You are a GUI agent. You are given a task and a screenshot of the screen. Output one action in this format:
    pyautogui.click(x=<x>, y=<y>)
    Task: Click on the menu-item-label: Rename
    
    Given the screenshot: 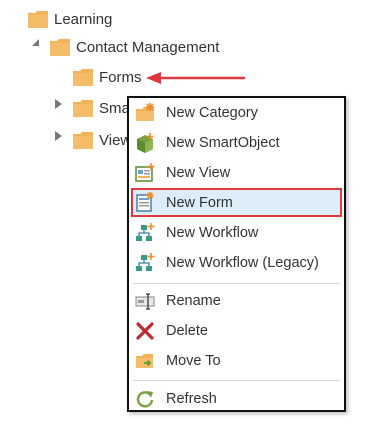 What is the action you would take?
    pyautogui.click(x=193, y=301)
    